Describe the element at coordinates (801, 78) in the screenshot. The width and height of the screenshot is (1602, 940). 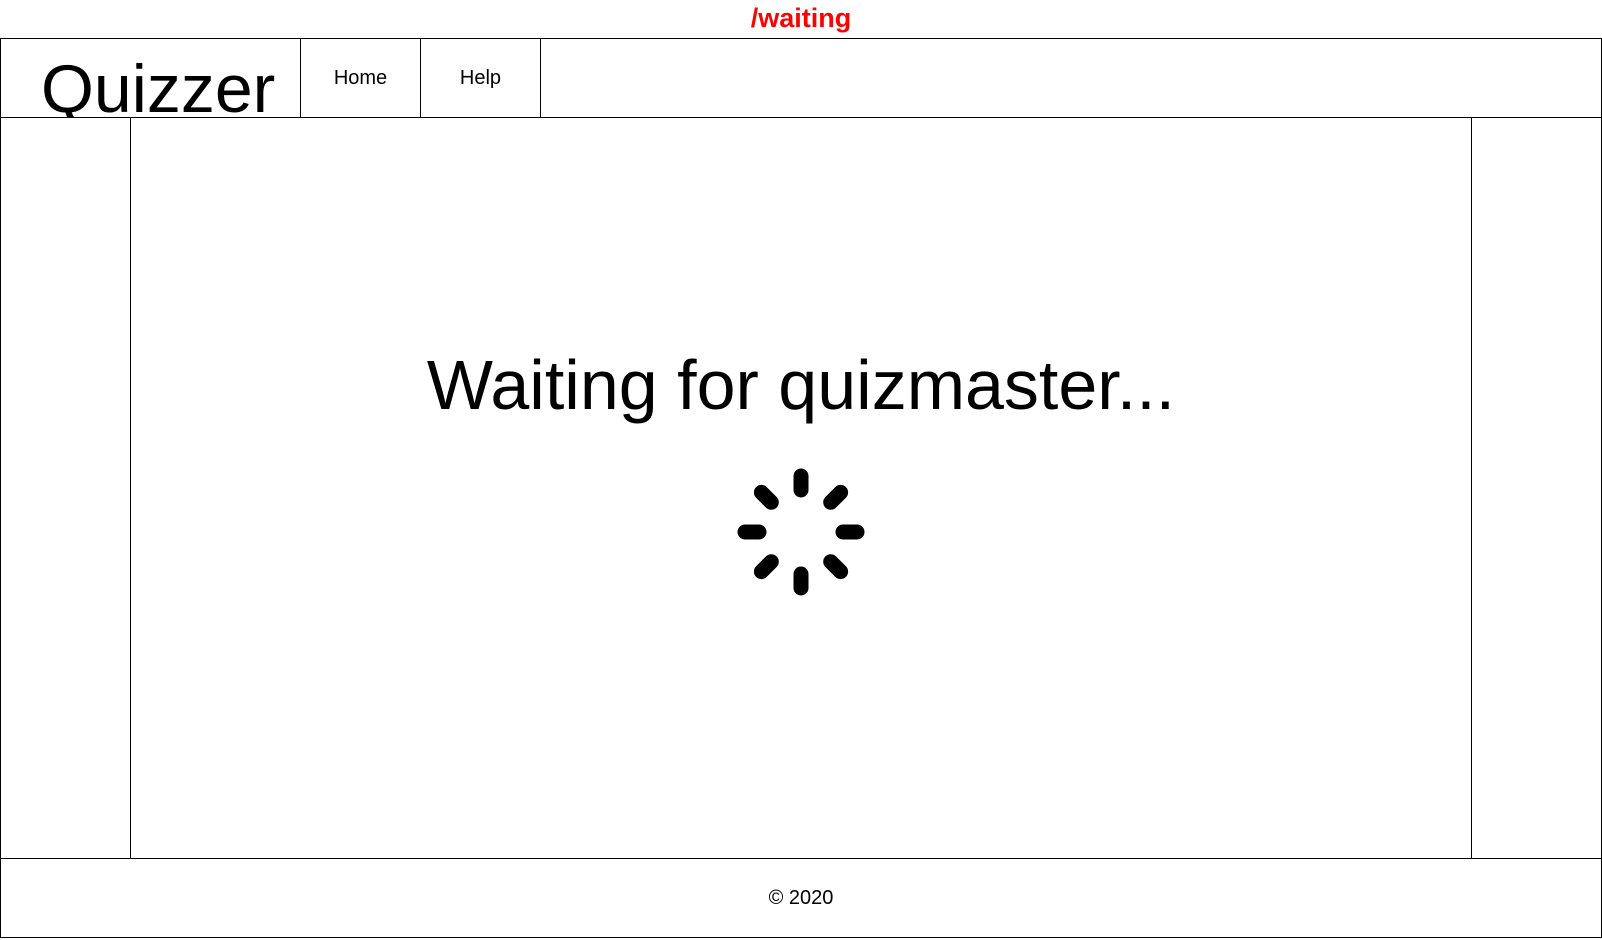
I see `header: Quizzer Home Help` at that location.